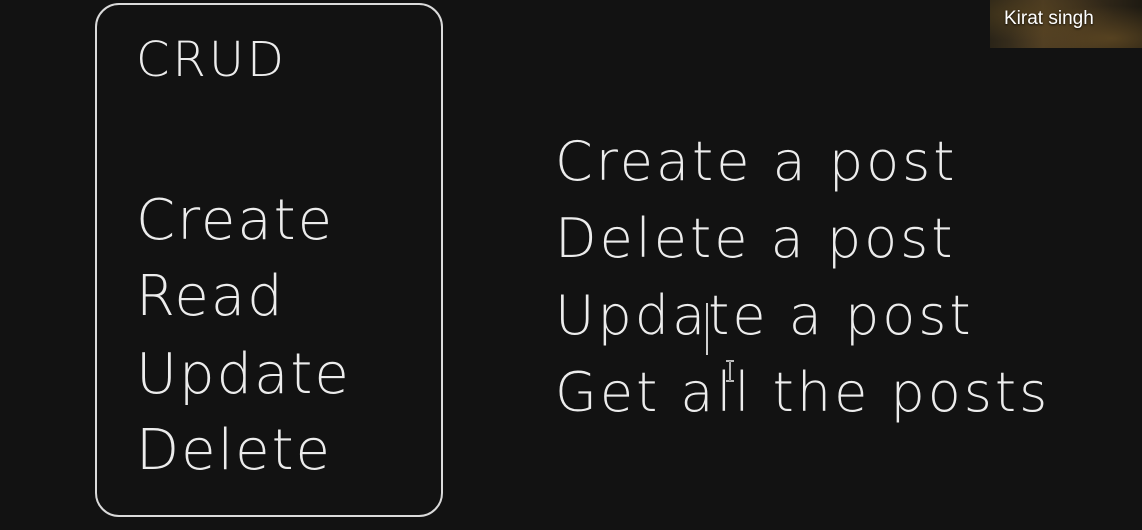  What do you see at coordinates (764, 315) in the screenshot?
I see `operation-update-post: Update a post` at bounding box center [764, 315].